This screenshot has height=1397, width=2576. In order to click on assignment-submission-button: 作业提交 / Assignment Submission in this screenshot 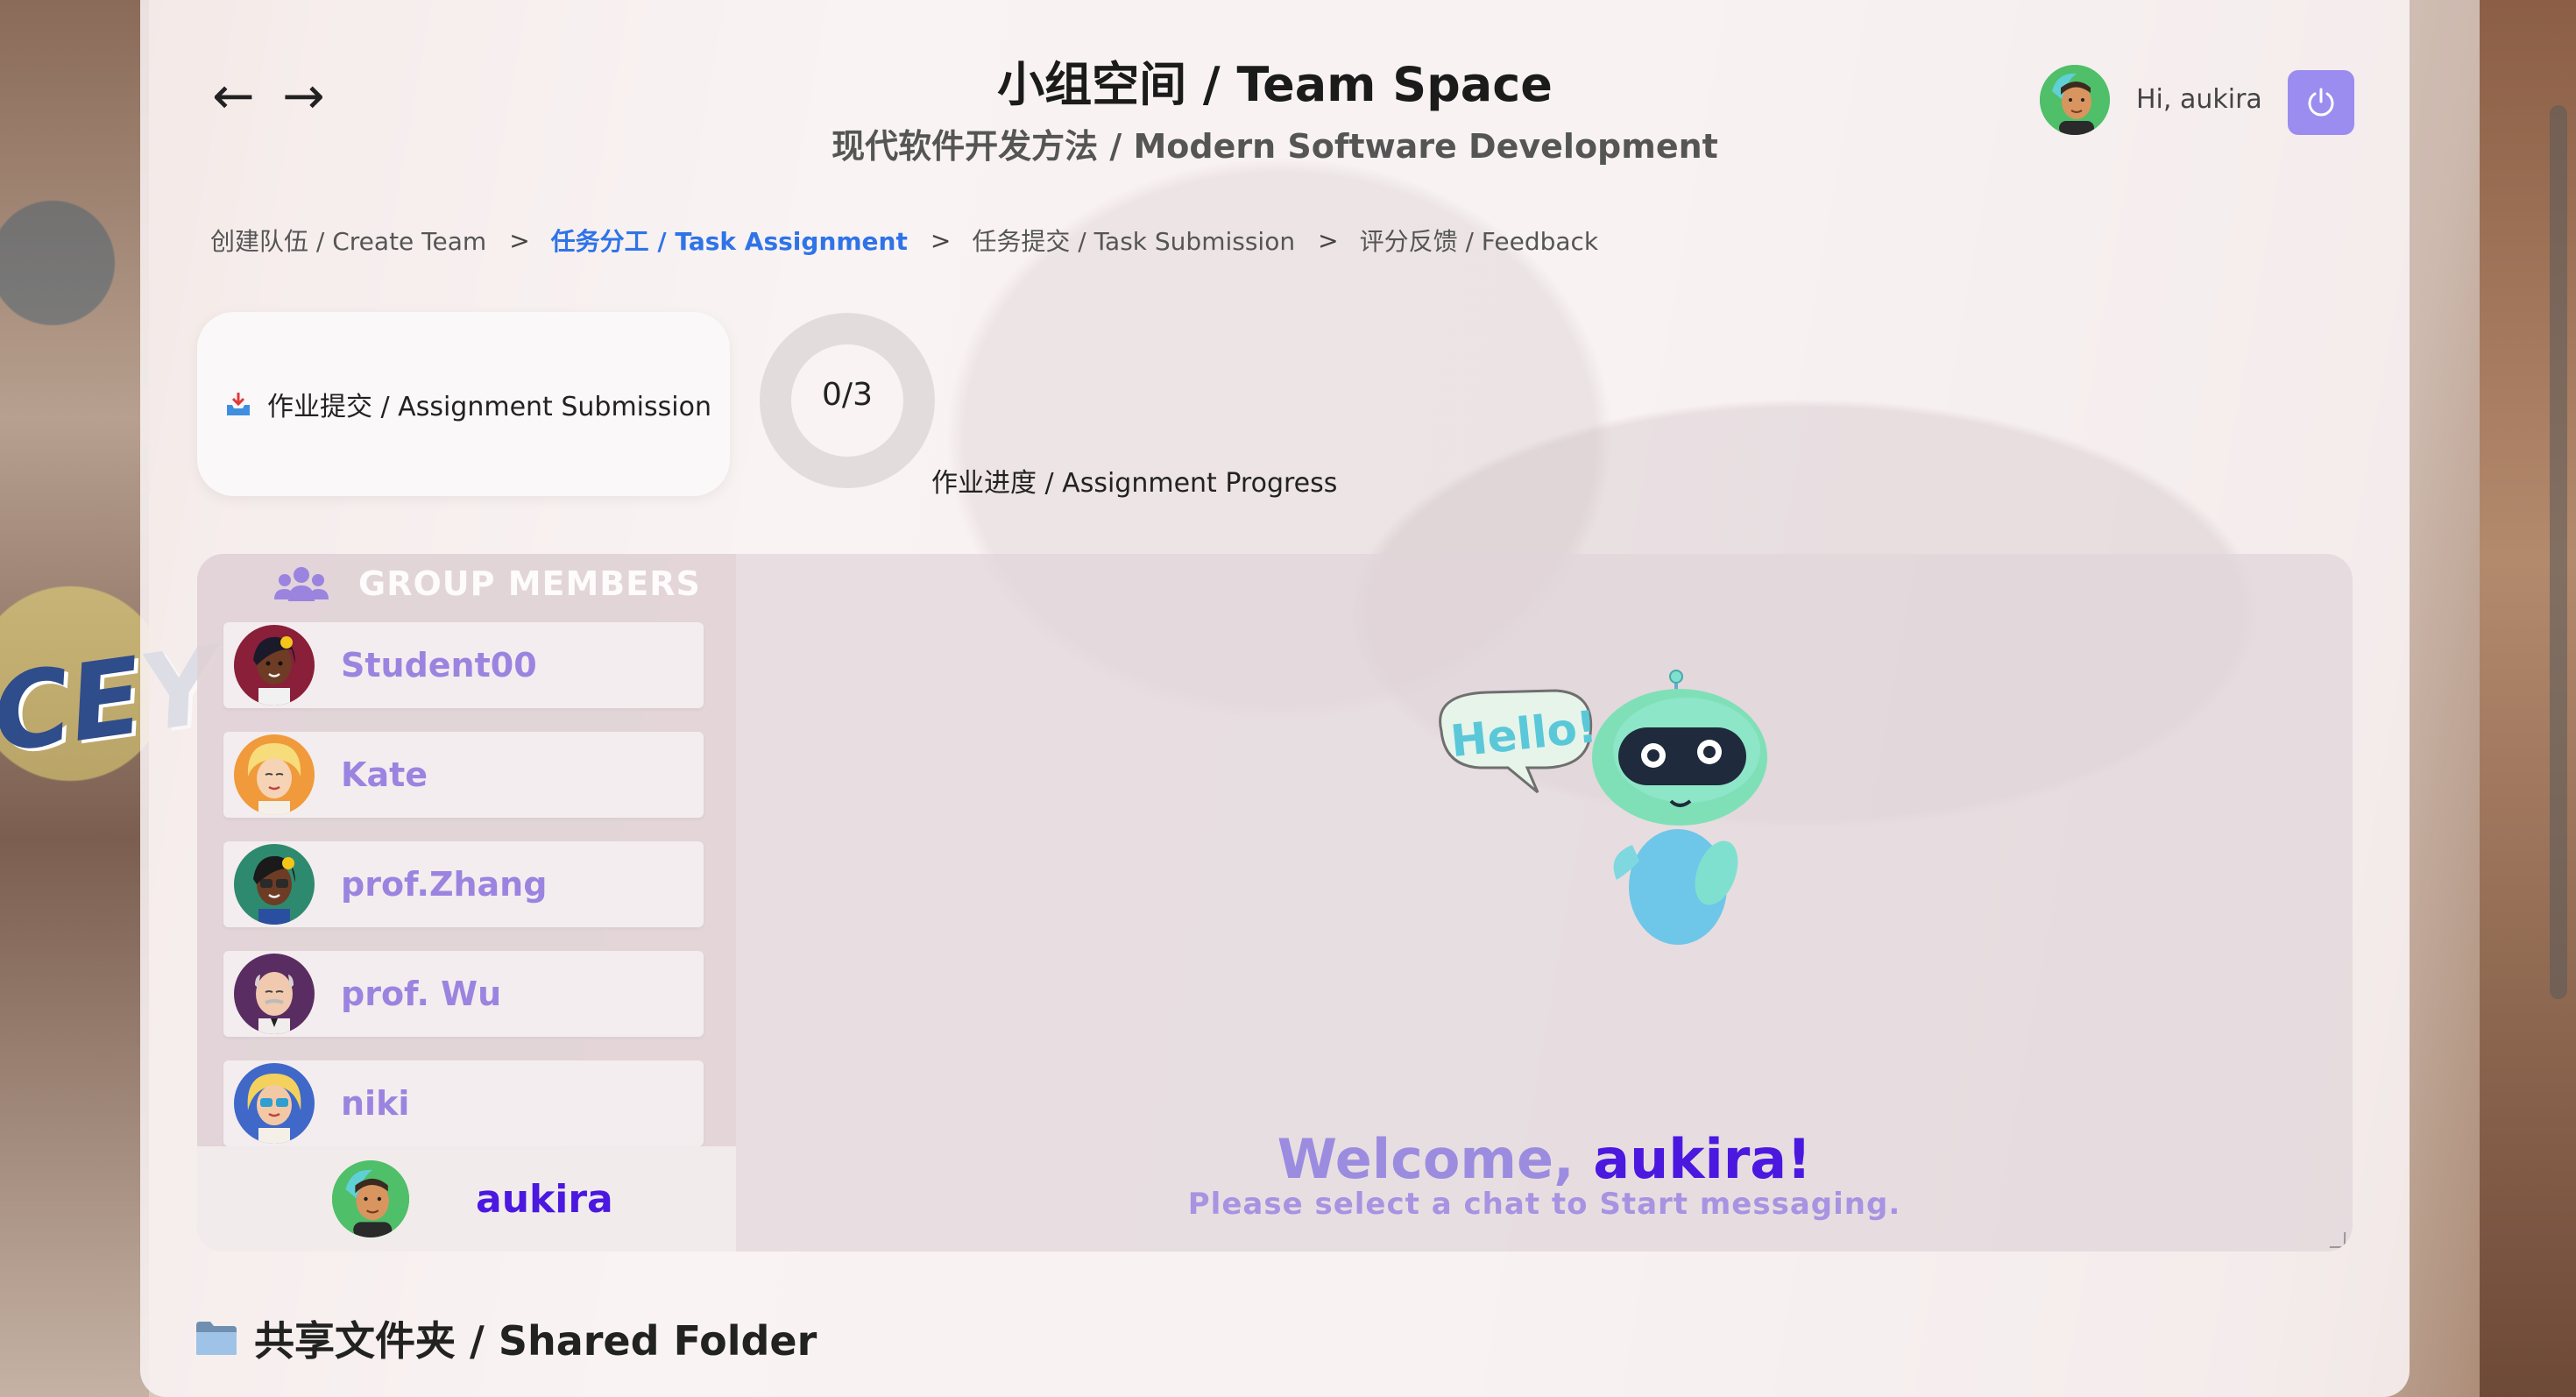, I will do `click(463, 404)`.